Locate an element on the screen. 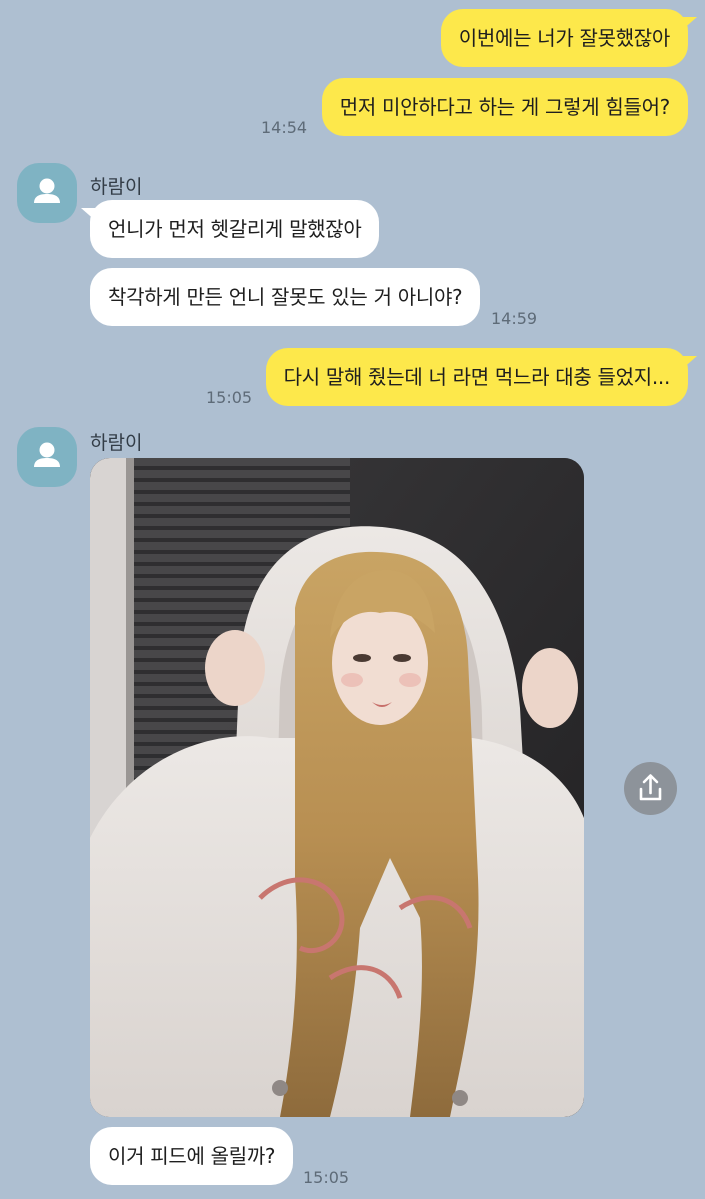 The image size is (705, 1199). message-timestamp: 14:59 is located at coordinates (514, 318).